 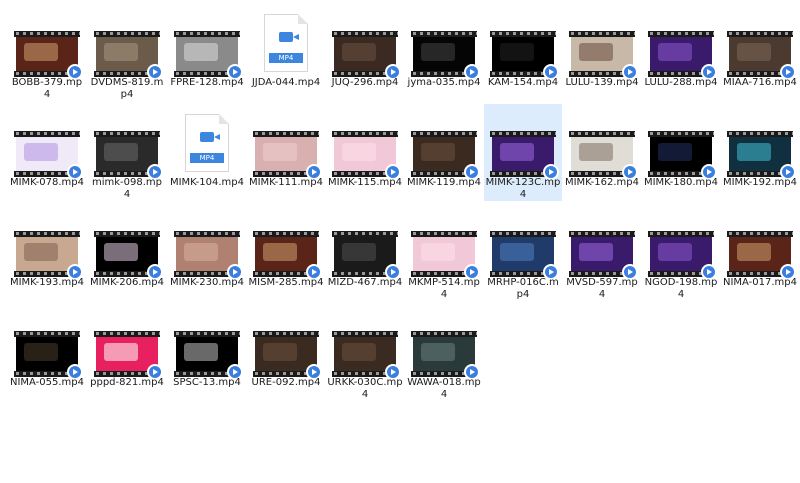 I want to click on file-name: URKK-030C.mp4, so click(x=365, y=388).